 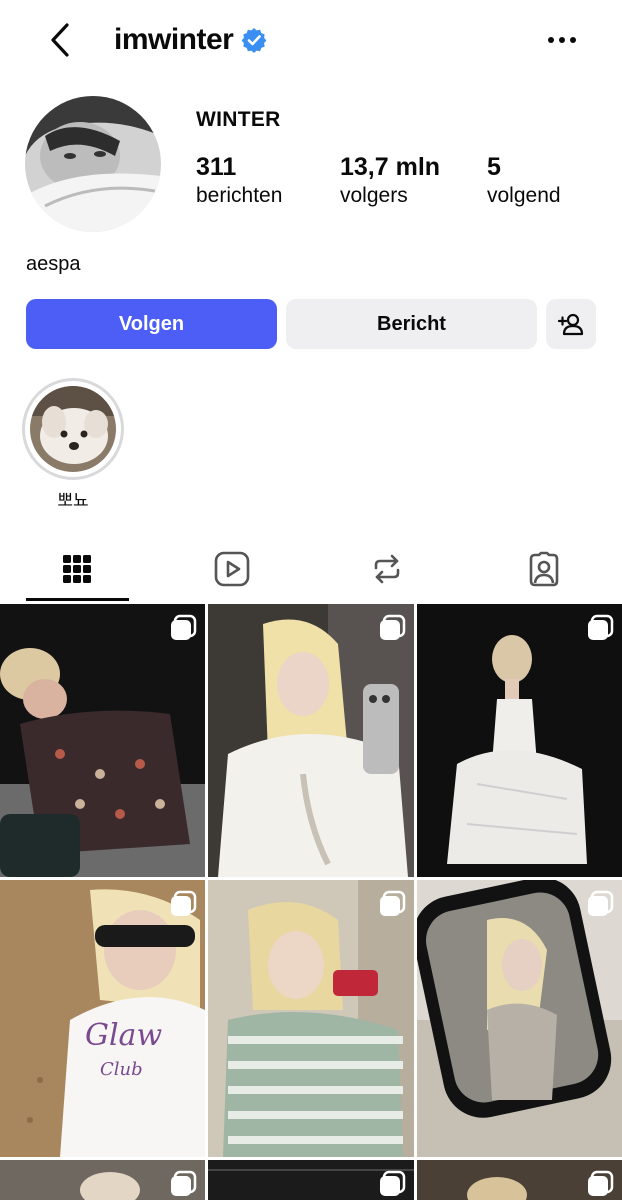 I want to click on repost-icon, so click(x=387, y=569).